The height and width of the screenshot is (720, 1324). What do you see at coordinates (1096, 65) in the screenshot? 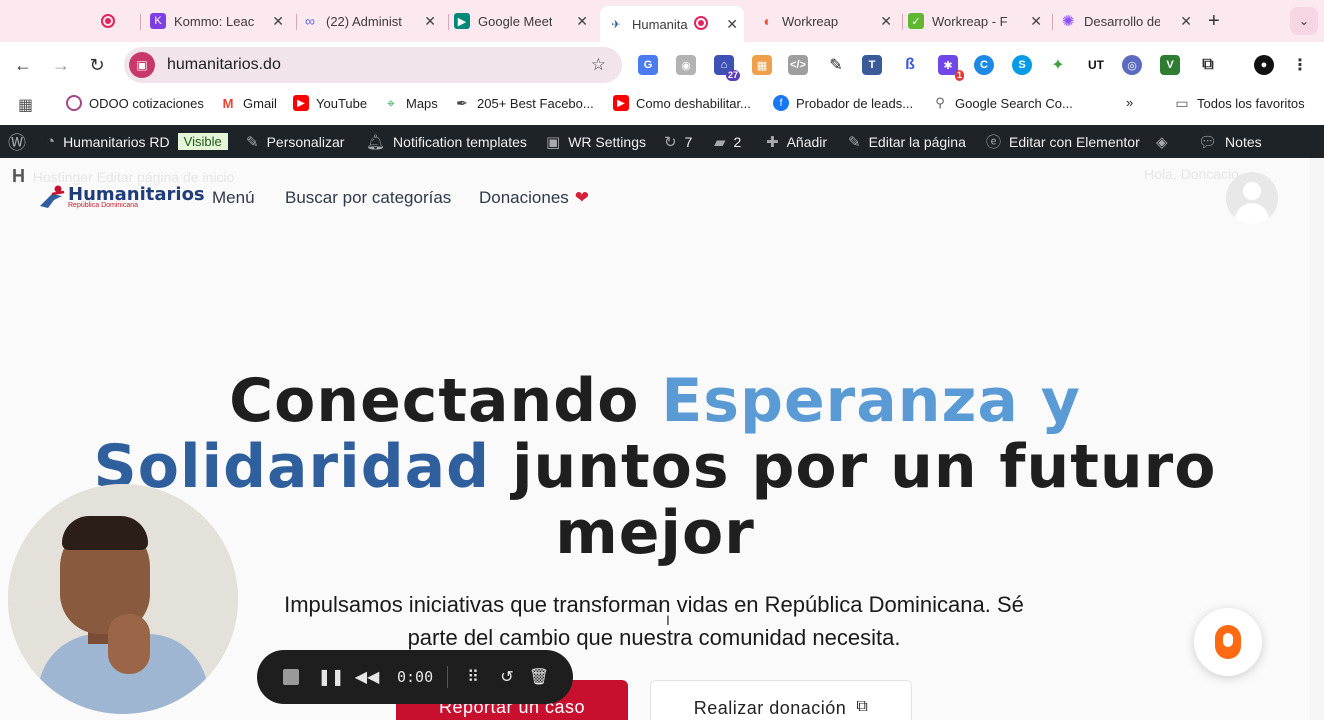
I see `ut-icon: UT` at bounding box center [1096, 65].